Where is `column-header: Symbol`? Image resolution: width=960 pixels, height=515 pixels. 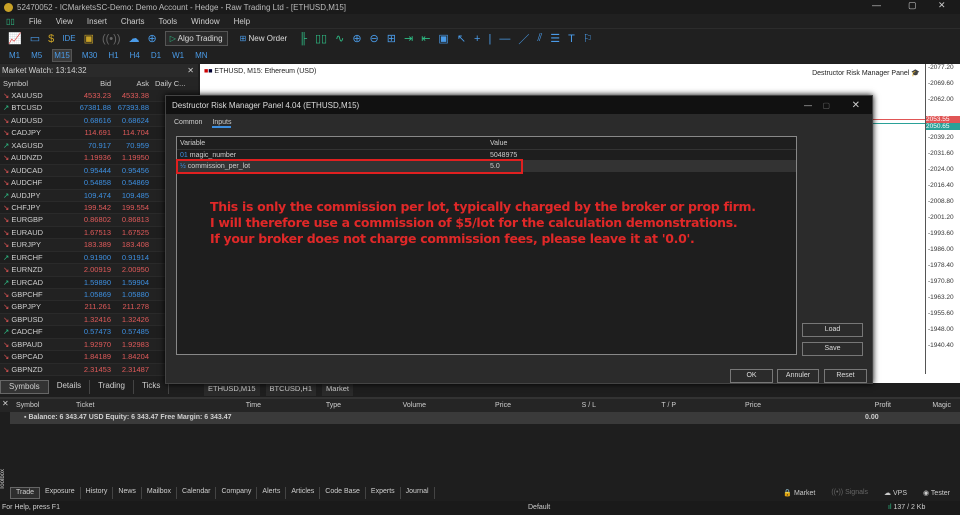
column-header: Symbol is located at coordinates (46, 405).